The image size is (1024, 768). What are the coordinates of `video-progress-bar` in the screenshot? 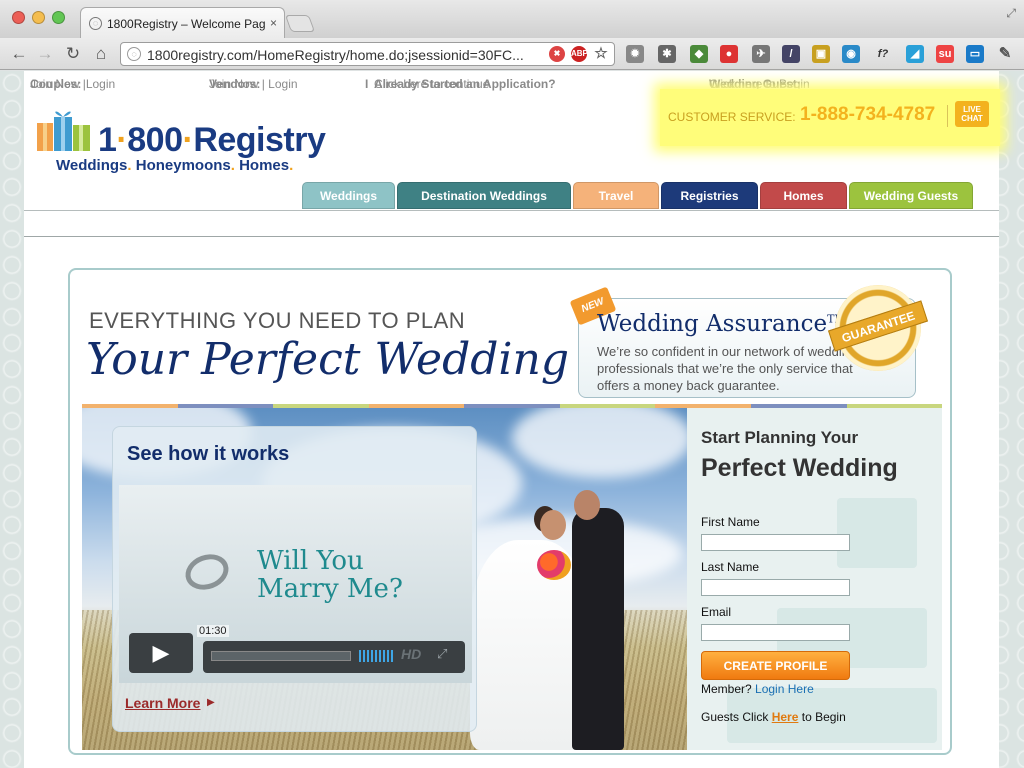 It's located at (281, 656).